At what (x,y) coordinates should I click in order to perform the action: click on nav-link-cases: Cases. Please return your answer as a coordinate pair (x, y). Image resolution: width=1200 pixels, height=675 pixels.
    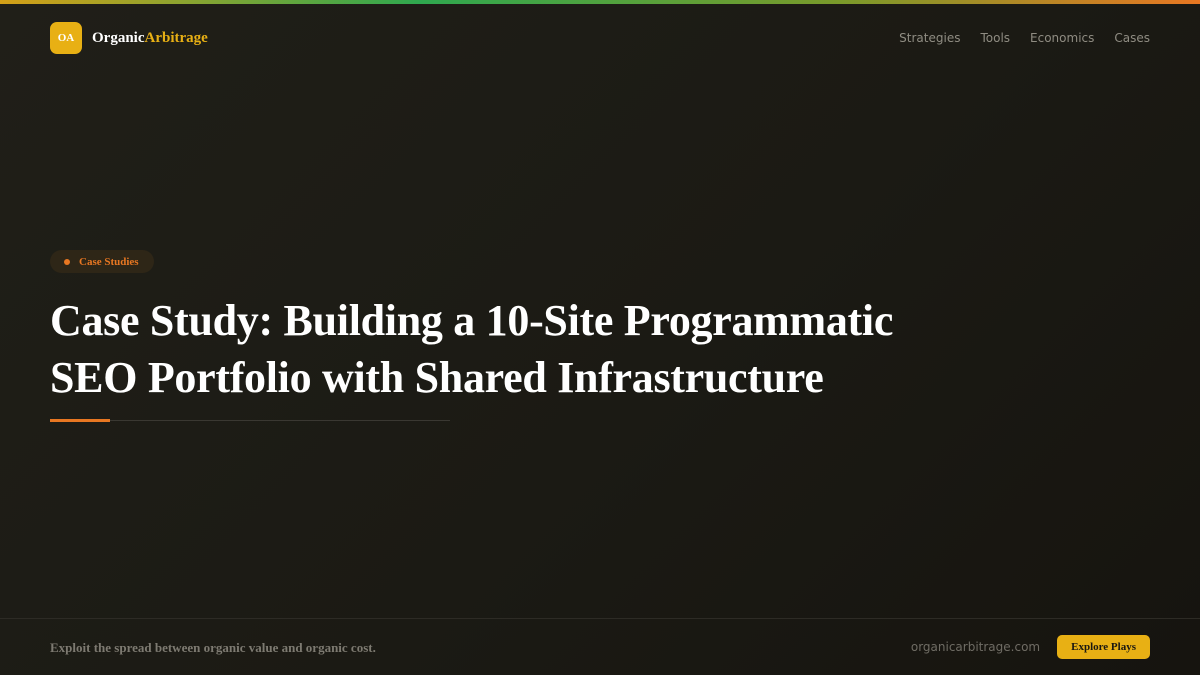
    Looking at the image, I should click on (1132, 38).